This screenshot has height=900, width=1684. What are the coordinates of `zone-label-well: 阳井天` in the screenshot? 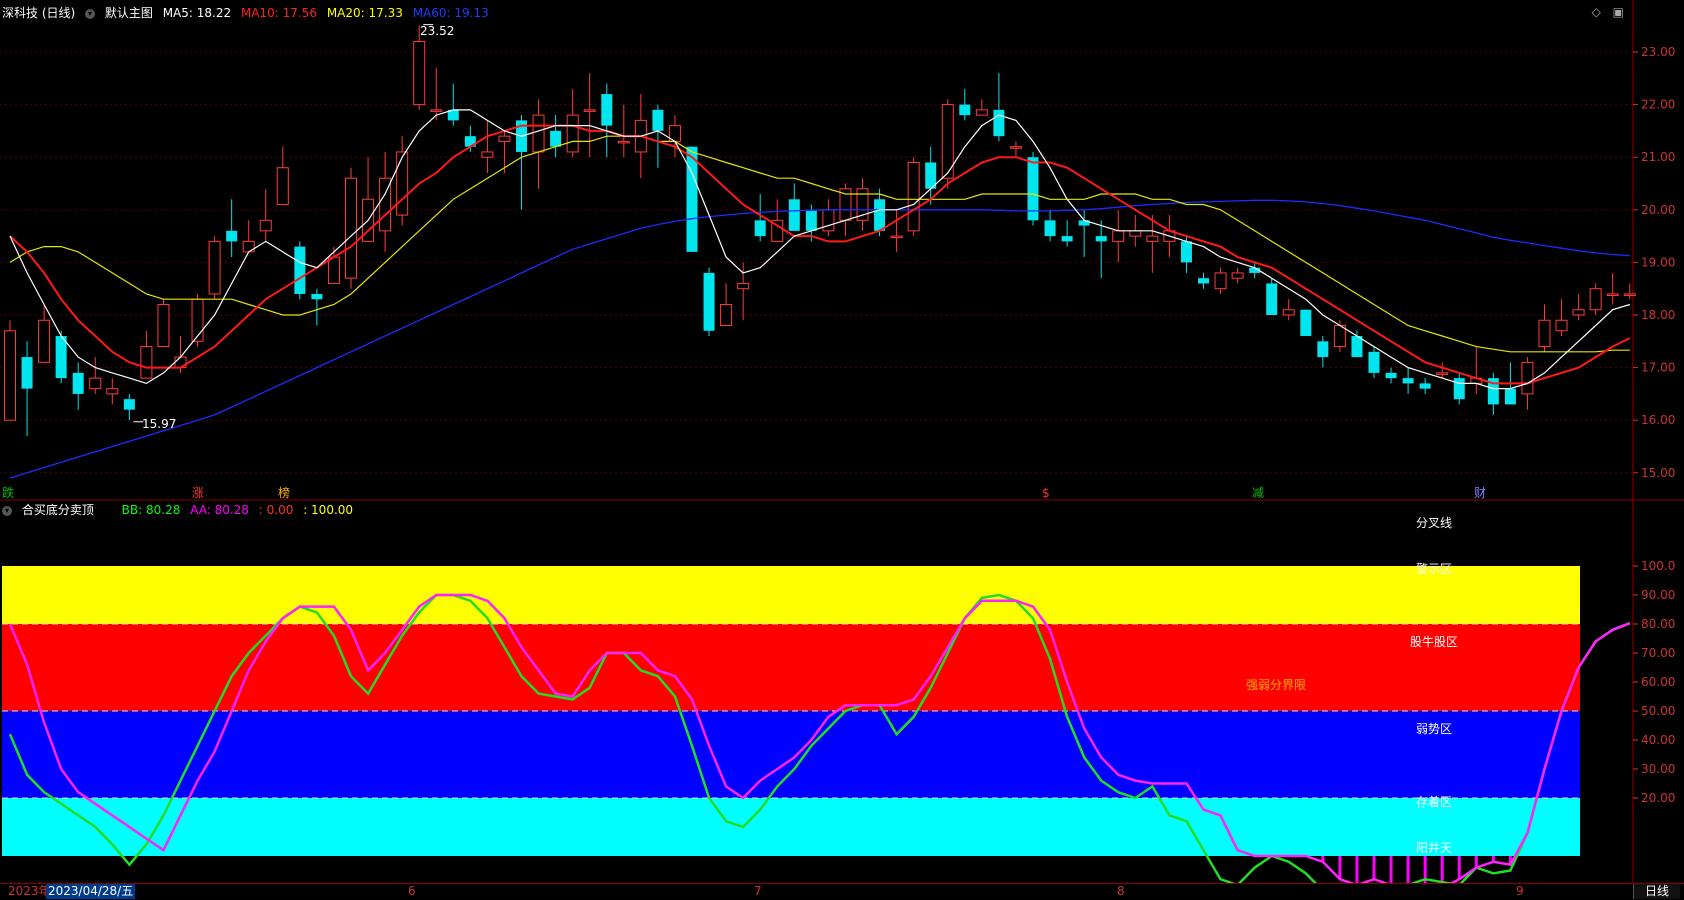 It's located at (1434, 848).